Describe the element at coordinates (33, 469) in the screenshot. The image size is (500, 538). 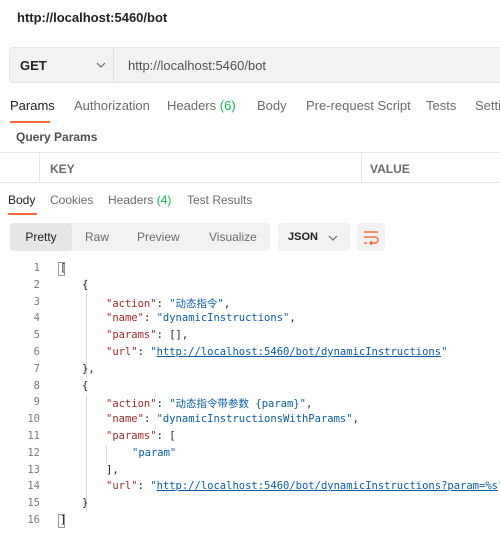
I see `line-number: 13` at that location.